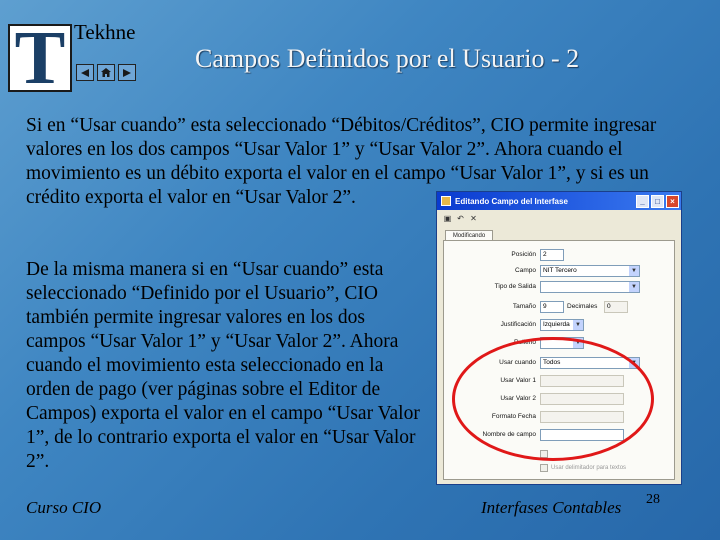 This screenshot has height=540, width=720. I want to click on row-justificacion: Justificación Izquierda ▼, so click(560, 326).